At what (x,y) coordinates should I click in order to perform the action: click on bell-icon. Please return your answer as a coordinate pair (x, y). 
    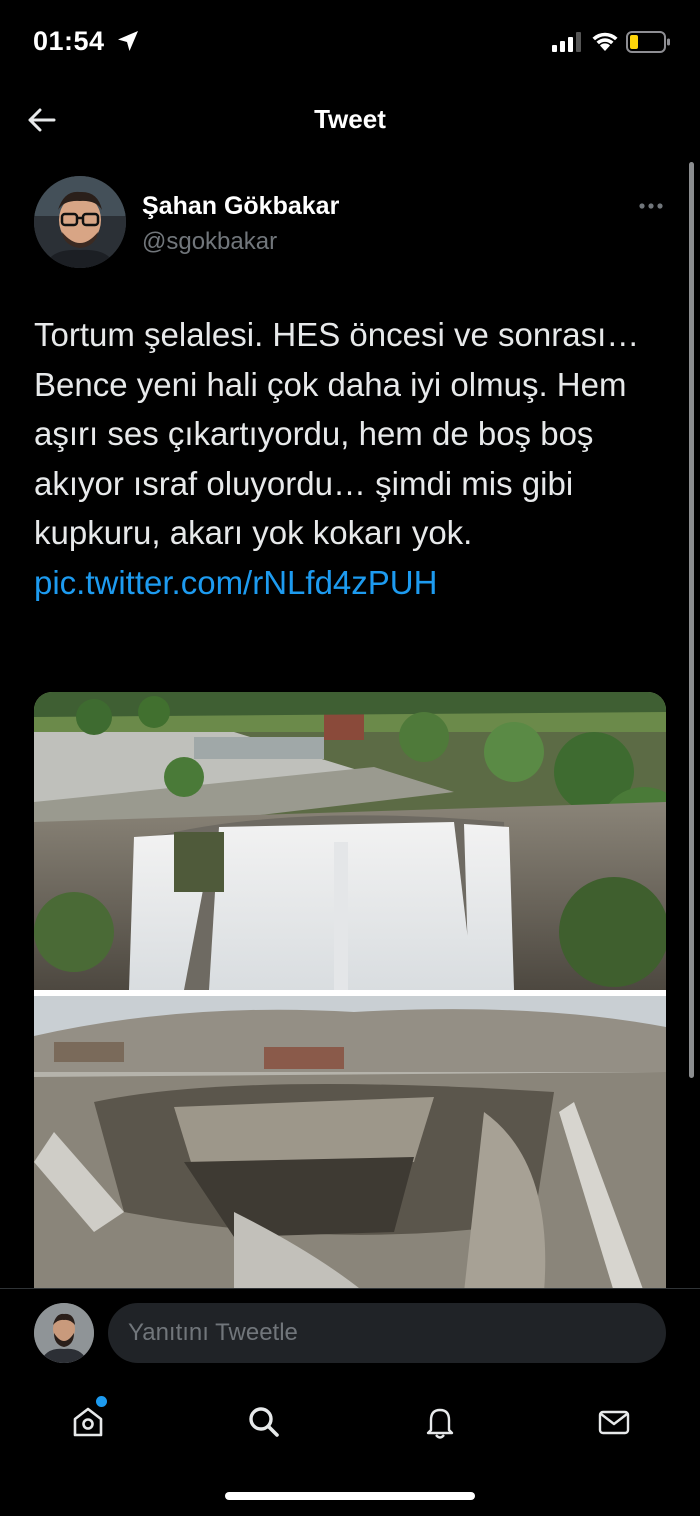
    Looking at the image, I should click on (440, 1423).